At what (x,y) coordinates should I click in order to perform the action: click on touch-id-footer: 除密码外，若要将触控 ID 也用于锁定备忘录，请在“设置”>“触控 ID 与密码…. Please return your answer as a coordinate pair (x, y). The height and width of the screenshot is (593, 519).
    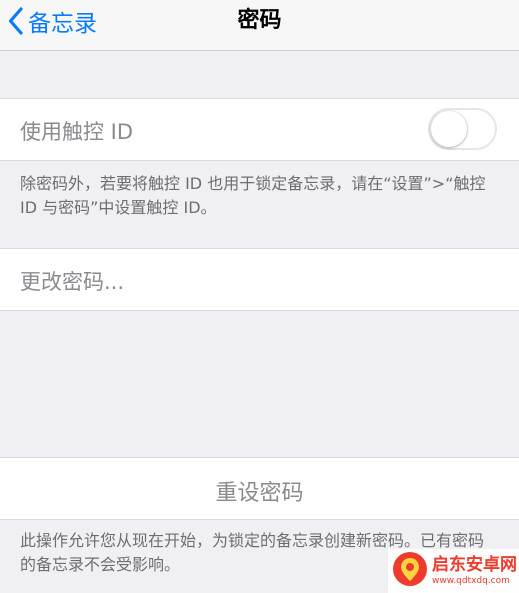
    Looking at the image, I should click on (253, 195).